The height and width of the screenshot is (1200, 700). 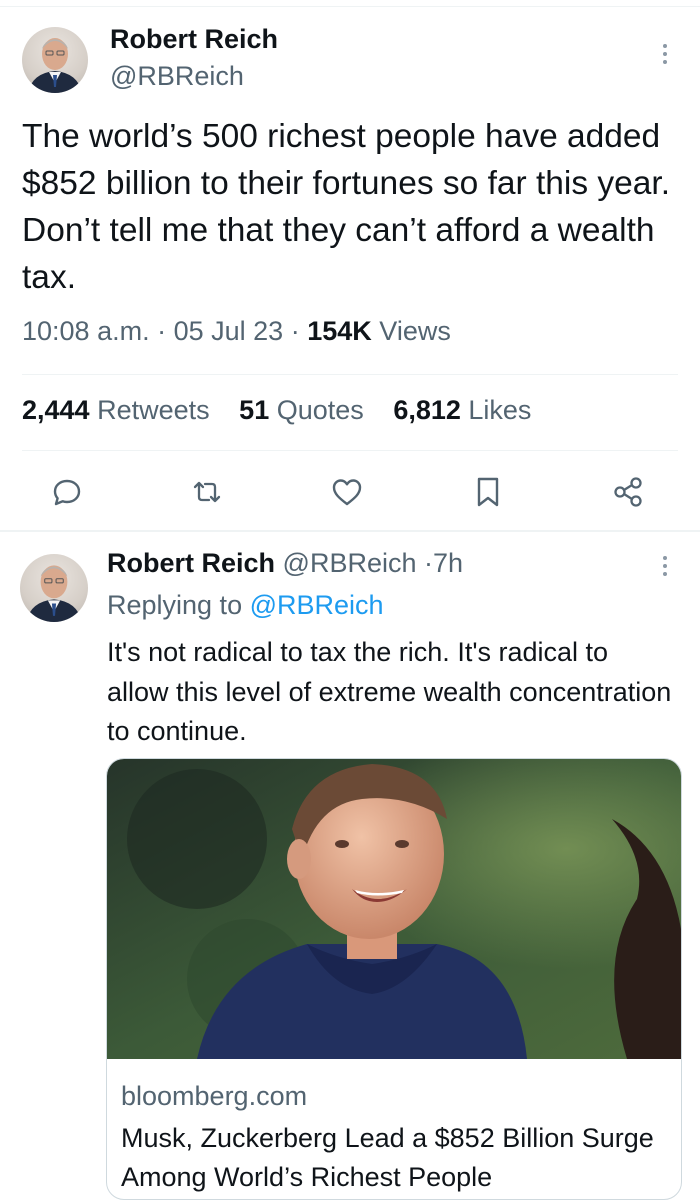 What do you see at coordinates (254, 410) in the screenshot?
I see `quotes-count: 51` at bounding box center [254, 410].